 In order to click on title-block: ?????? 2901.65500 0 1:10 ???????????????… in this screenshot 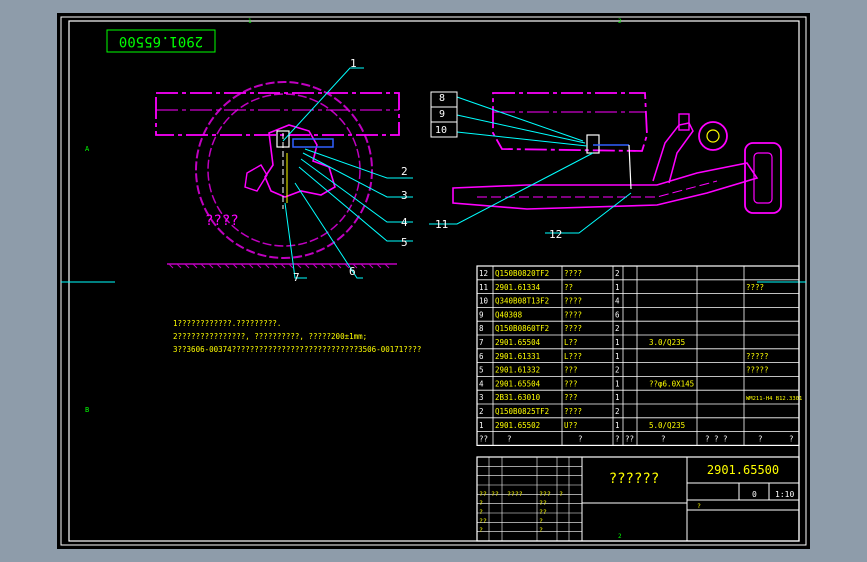, I will do `click(638, 499)`.